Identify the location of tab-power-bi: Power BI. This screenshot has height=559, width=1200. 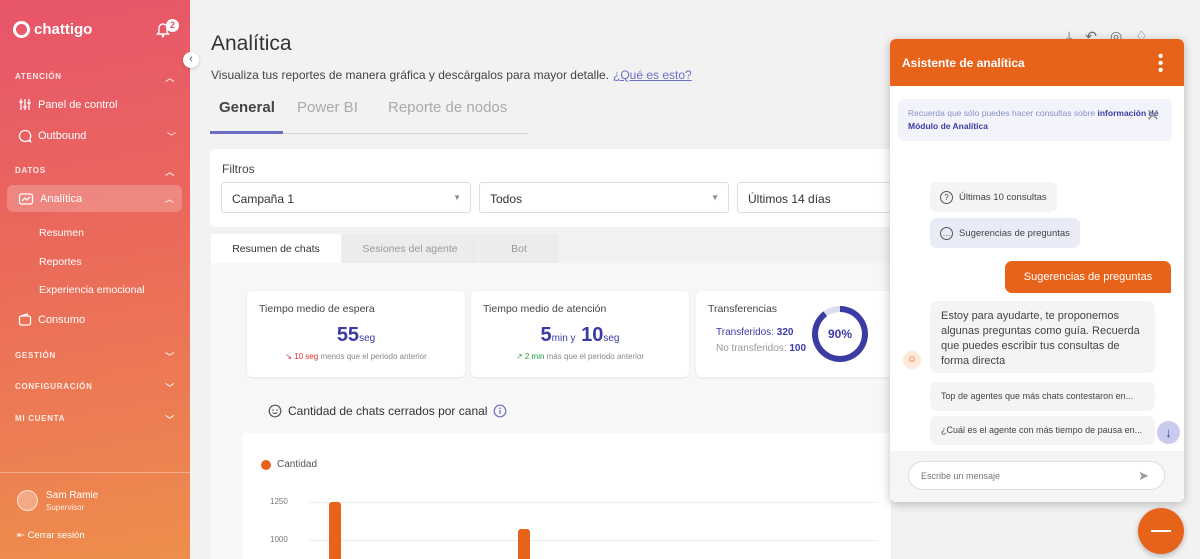
(327, 107).